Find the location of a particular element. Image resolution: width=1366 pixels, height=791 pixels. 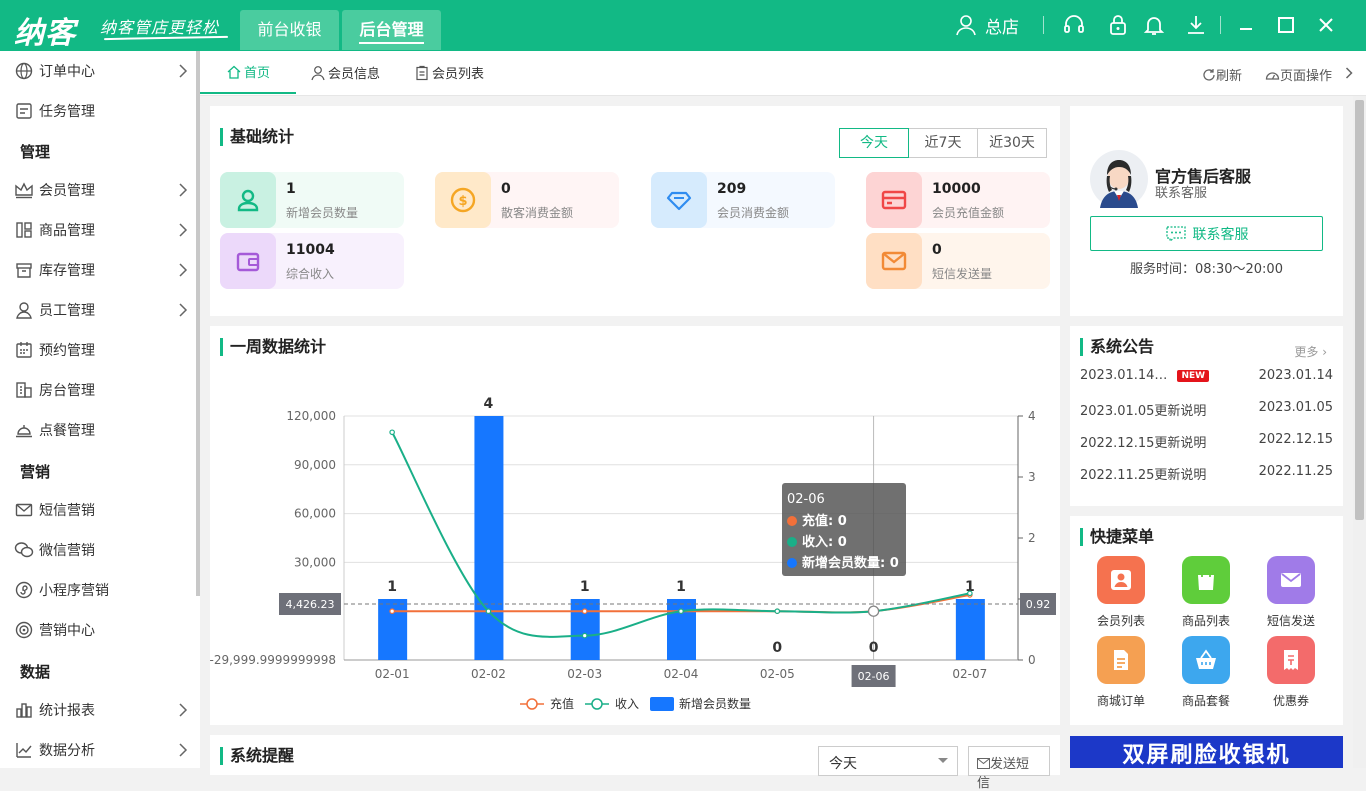

top-bar: 纳客 纳客管店更轻松 前台收银 后台管理 总店 is located at coordinates (683, 25).